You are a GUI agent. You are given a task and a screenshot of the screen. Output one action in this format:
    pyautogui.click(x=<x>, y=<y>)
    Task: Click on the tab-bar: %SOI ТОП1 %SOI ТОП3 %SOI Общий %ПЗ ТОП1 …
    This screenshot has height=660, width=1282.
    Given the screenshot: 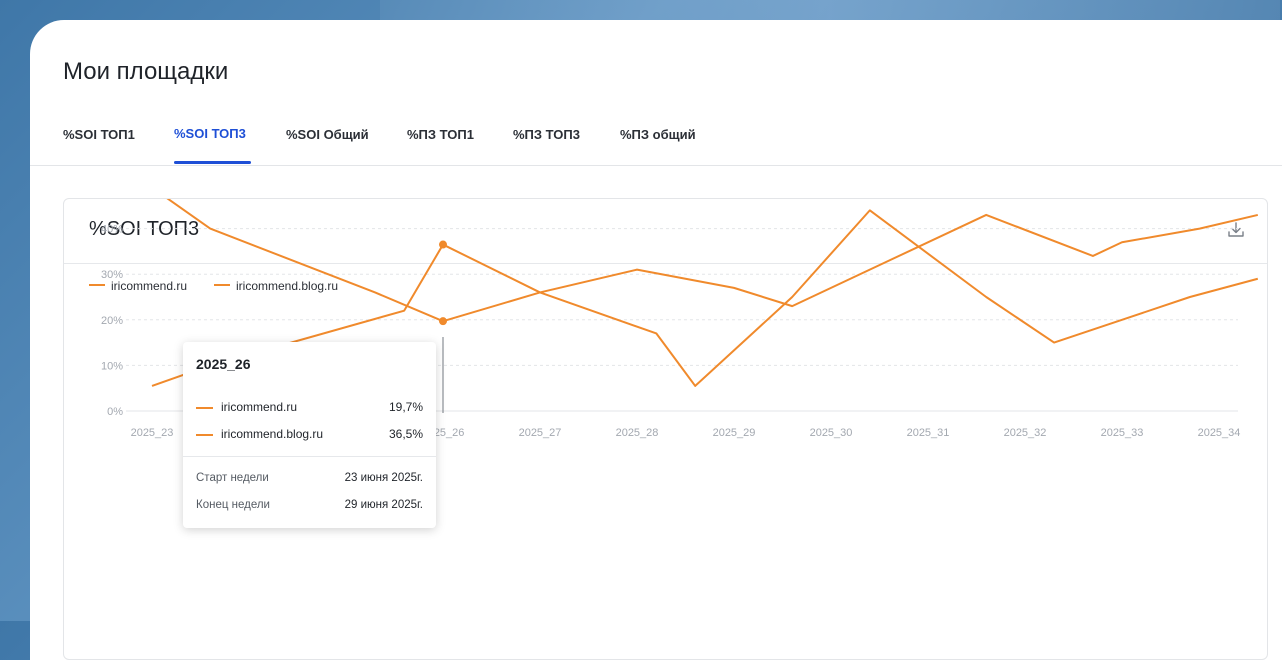 What is the action you would take?
    pyautogui.click(x=656, y=143)
    